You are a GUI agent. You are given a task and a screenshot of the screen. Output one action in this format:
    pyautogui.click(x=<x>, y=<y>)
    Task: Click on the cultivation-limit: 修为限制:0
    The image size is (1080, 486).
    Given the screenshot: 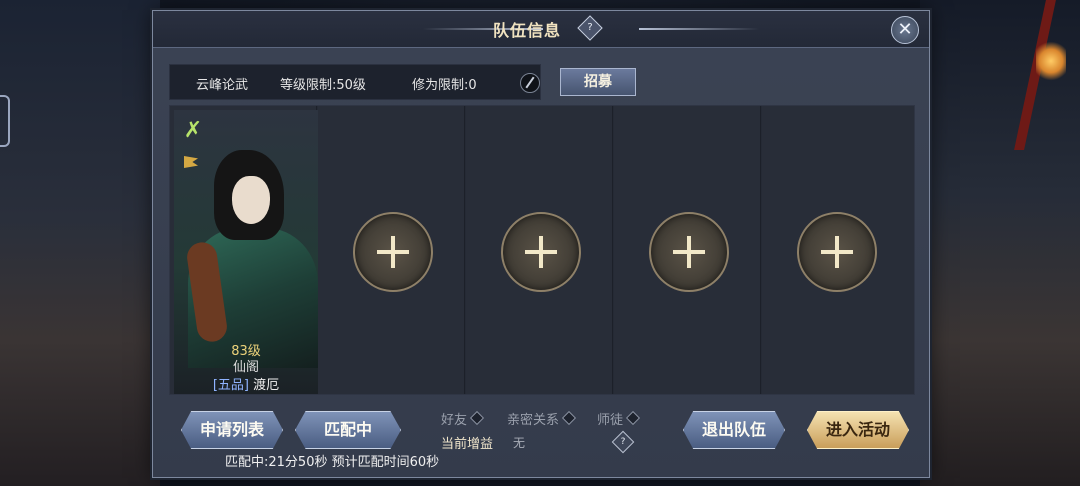 What is the action you would take?
    pyautogui.click(x=444, y=85)
    